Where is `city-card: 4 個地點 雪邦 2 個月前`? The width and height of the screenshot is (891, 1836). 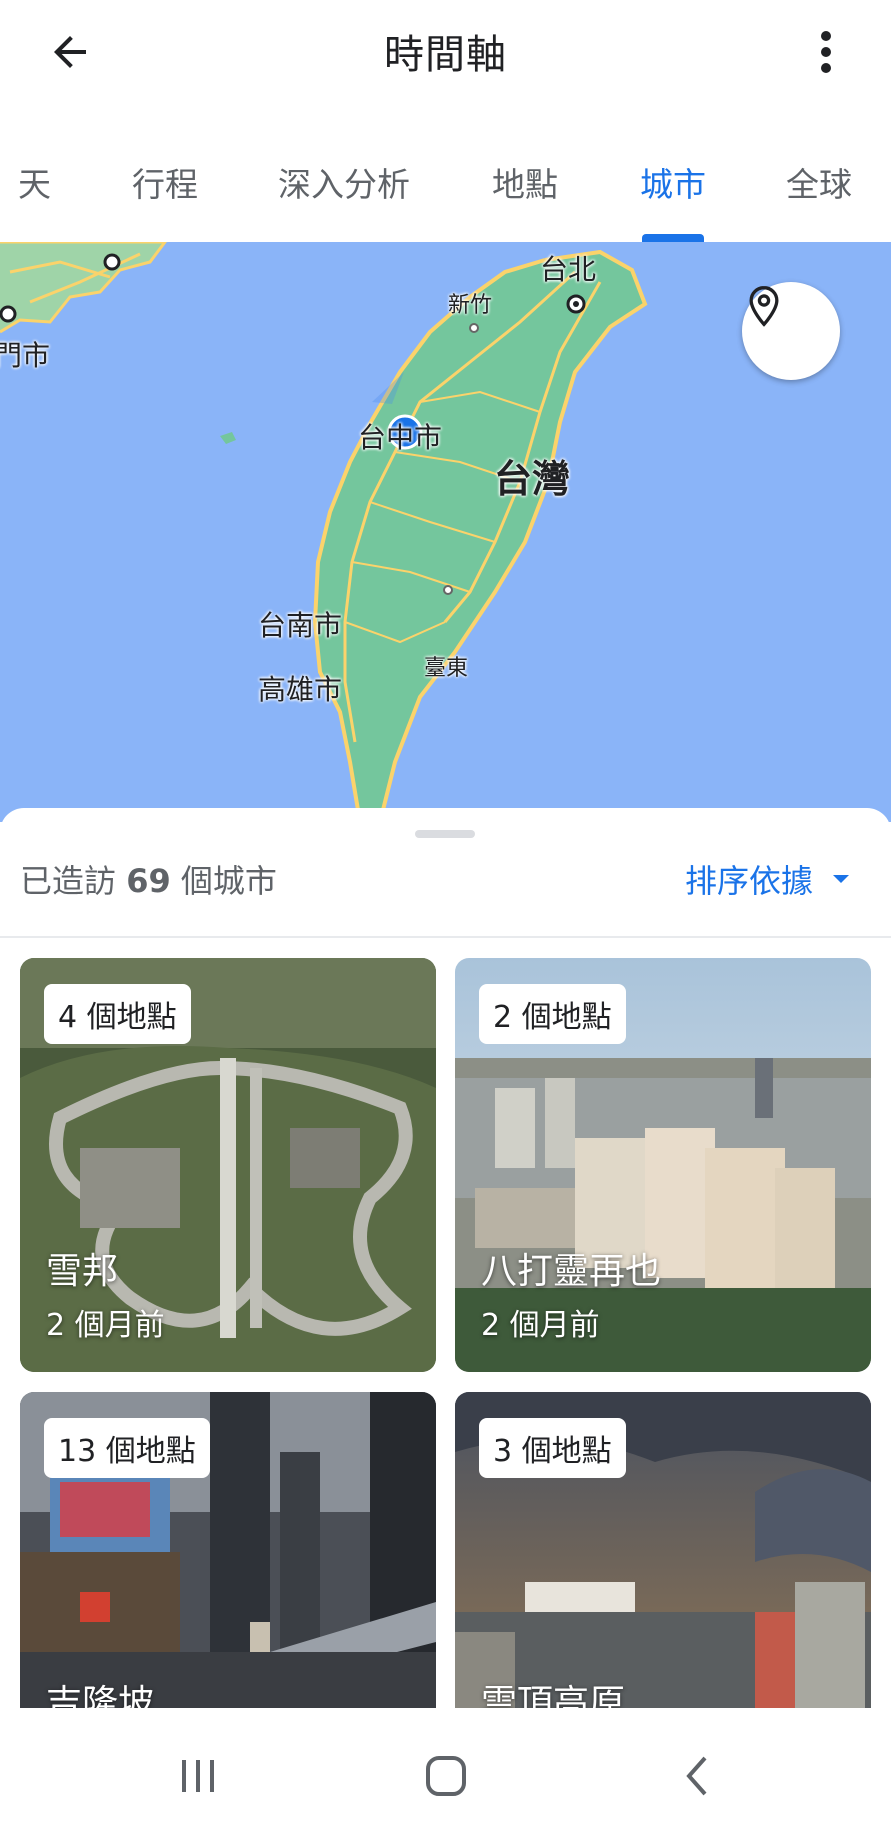
city-card: 4 個地點 雪邦 2 個月前 is located at coordinates (228, 1165).